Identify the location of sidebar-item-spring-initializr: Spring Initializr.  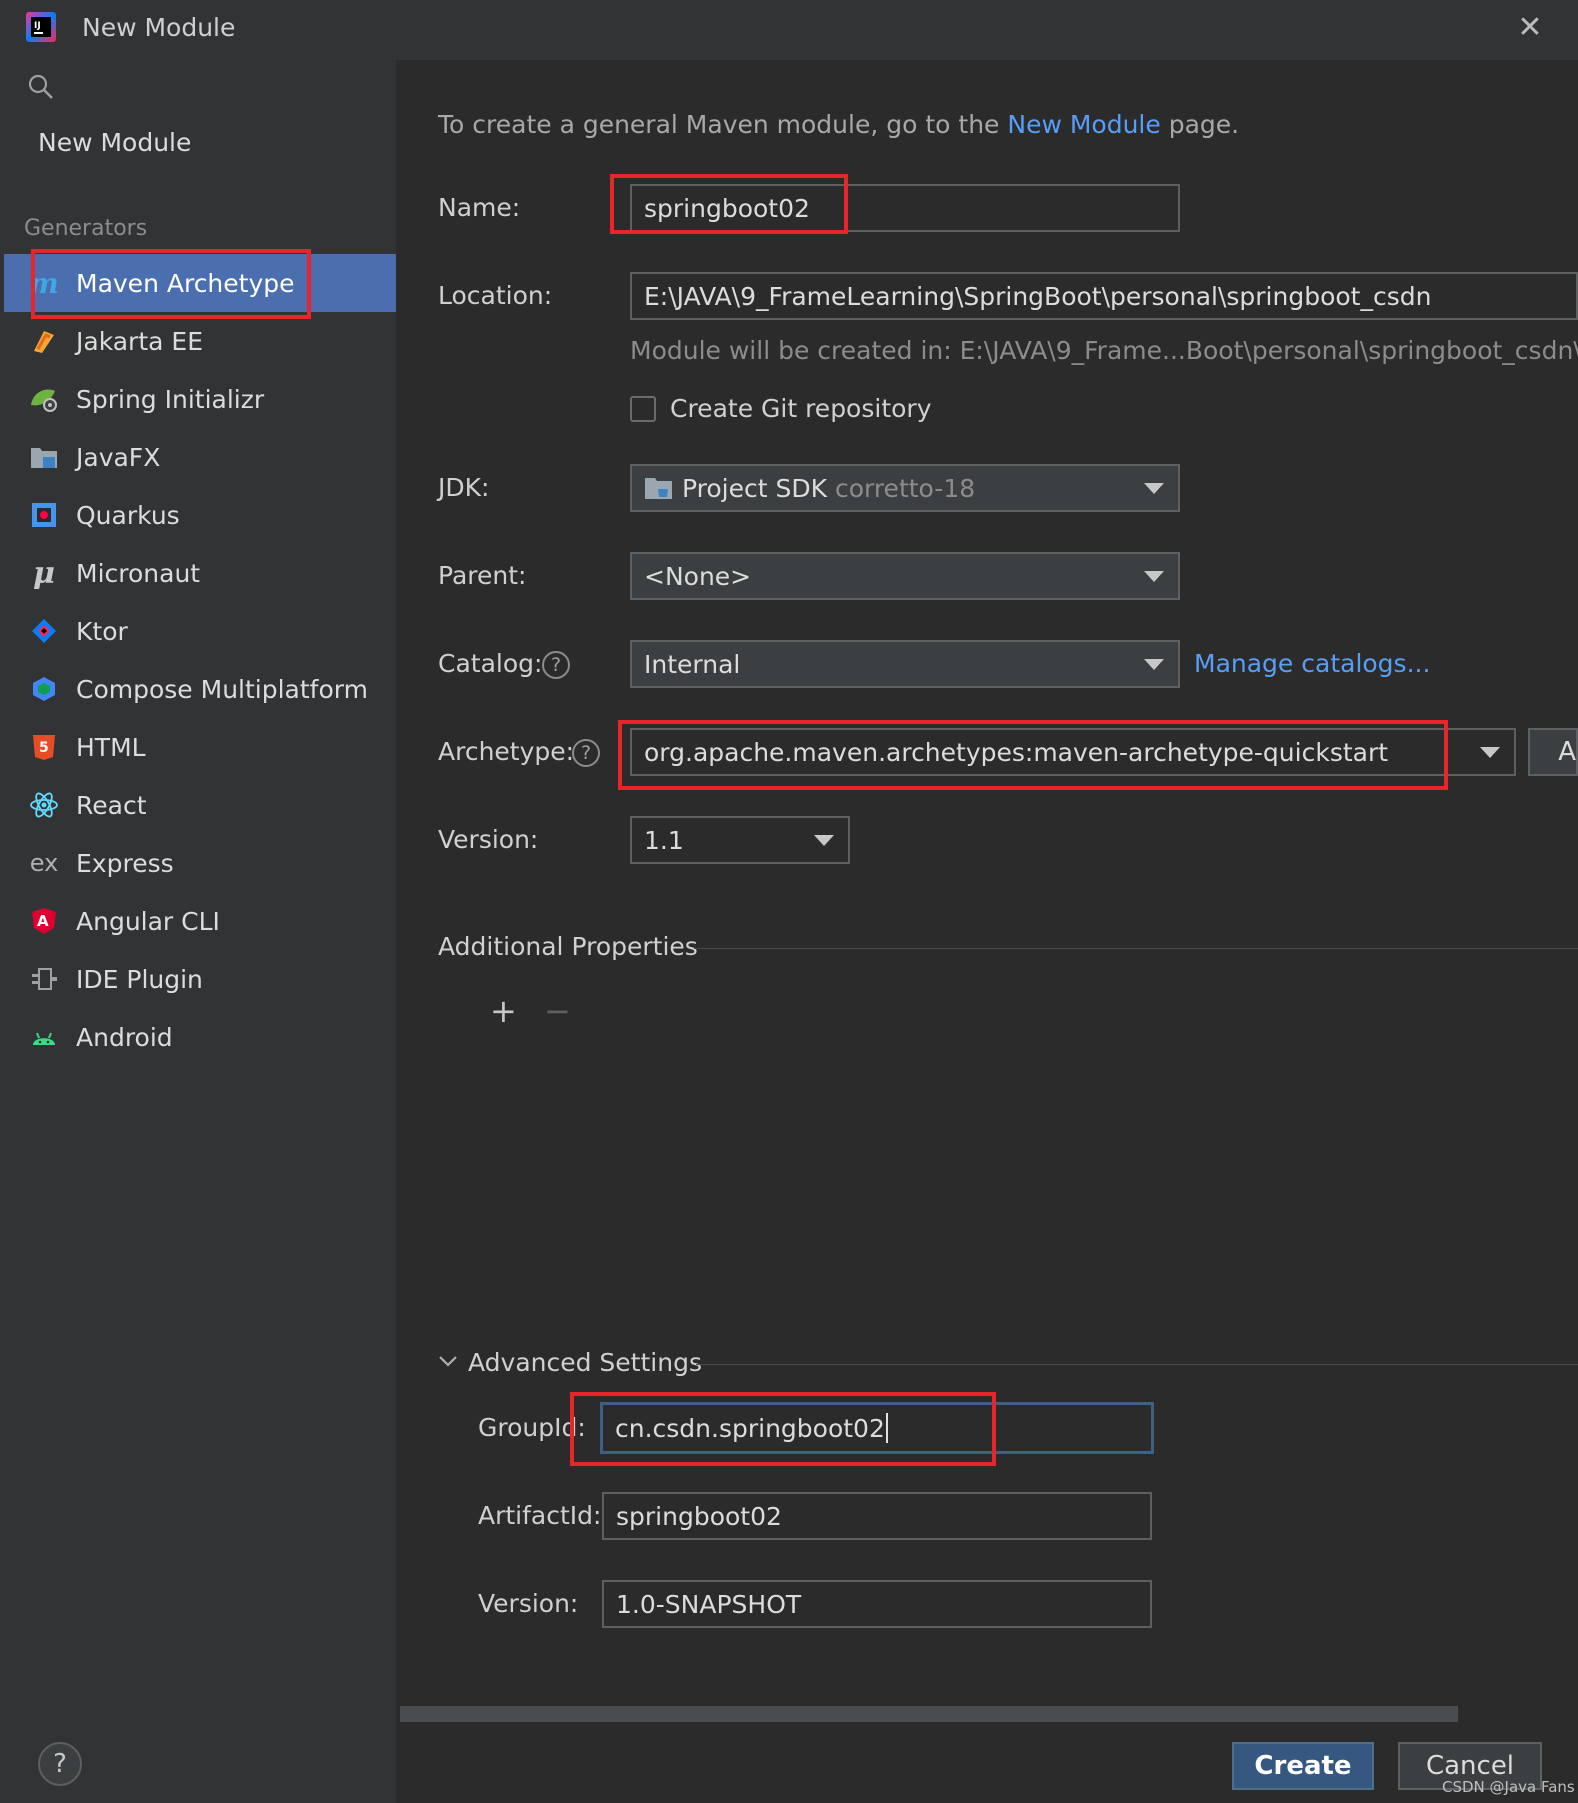
(200, 399).